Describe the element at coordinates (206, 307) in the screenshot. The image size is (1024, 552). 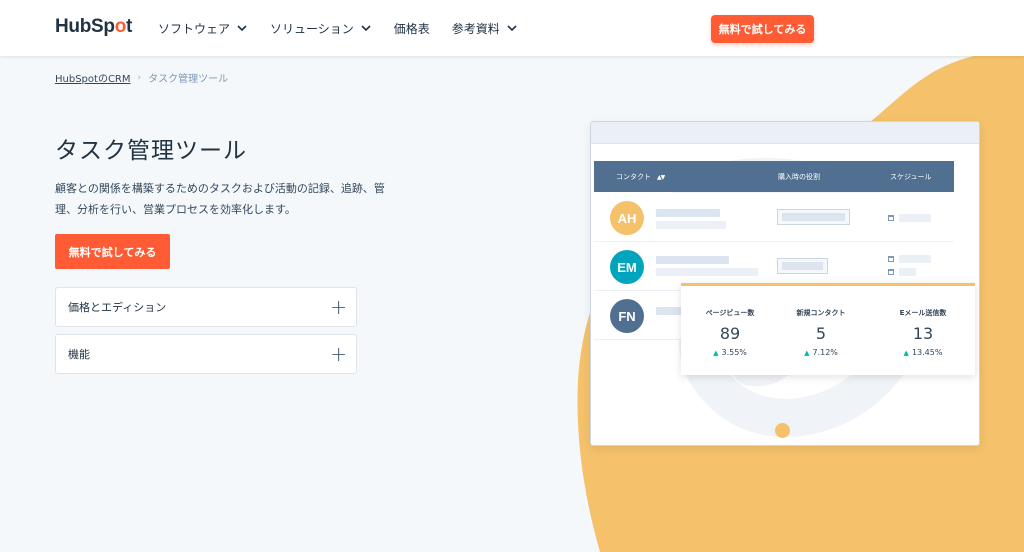
I see `accordion-pricing-editions: 価格とエディション +` at that location.